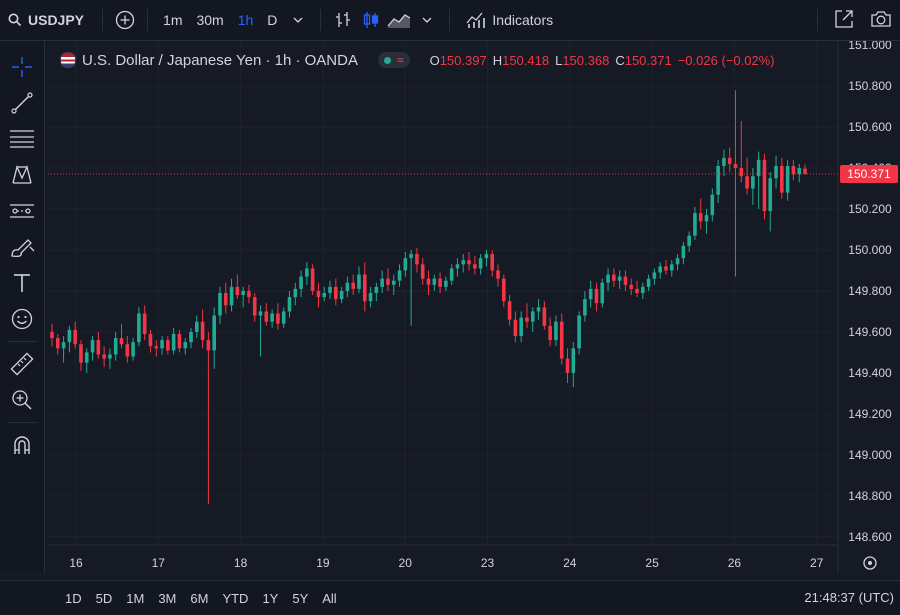  I want to click on utc-clock: 21:48:37 (UTC), so click(849, 597).